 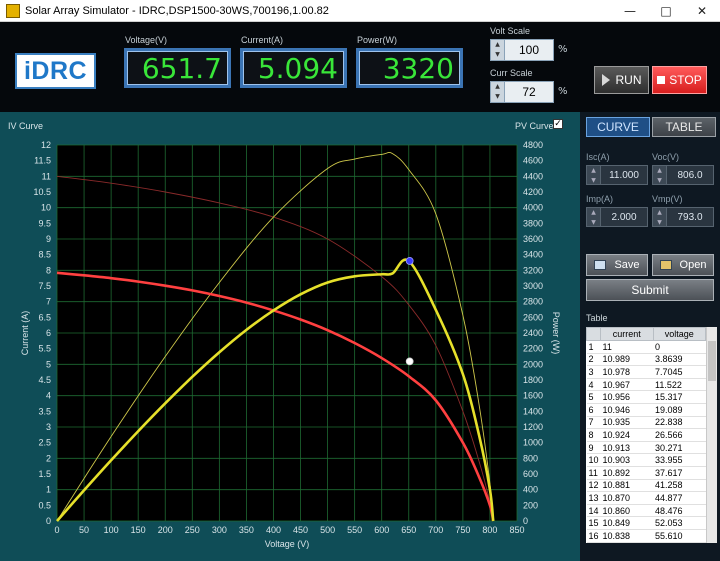 I want to click on voltage-cell: 0, so click(x=679, y=347).